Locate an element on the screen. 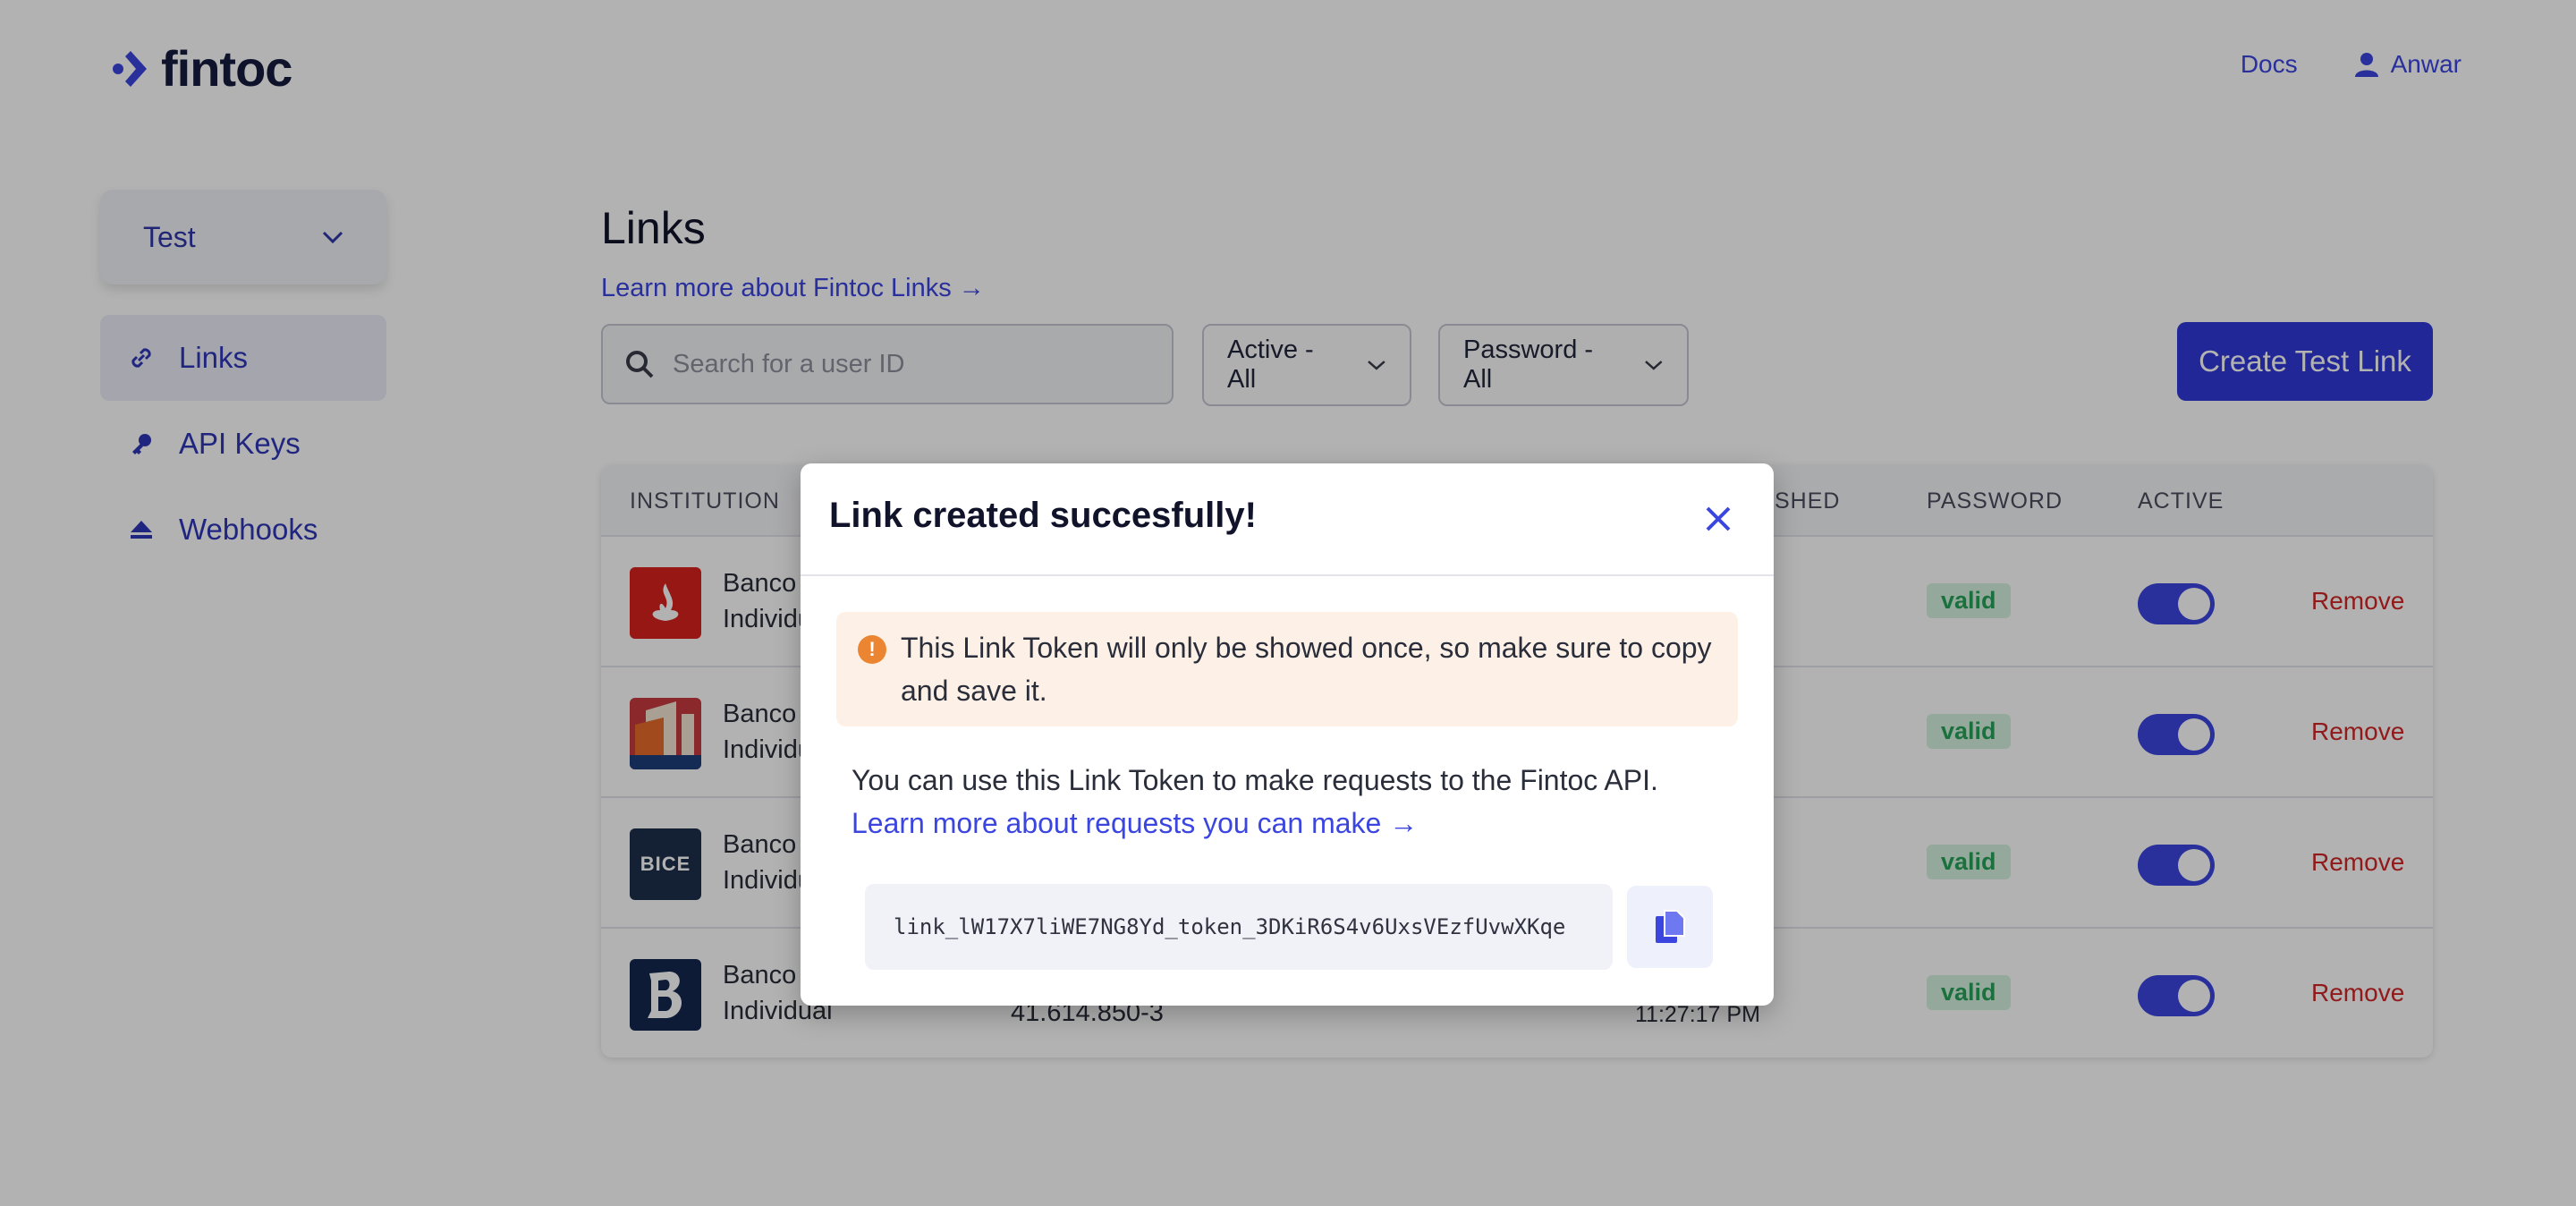 This screenshot has height=1206, width=2576. modal-header: Link created succesfully! is located at coordinates (1287, 519).